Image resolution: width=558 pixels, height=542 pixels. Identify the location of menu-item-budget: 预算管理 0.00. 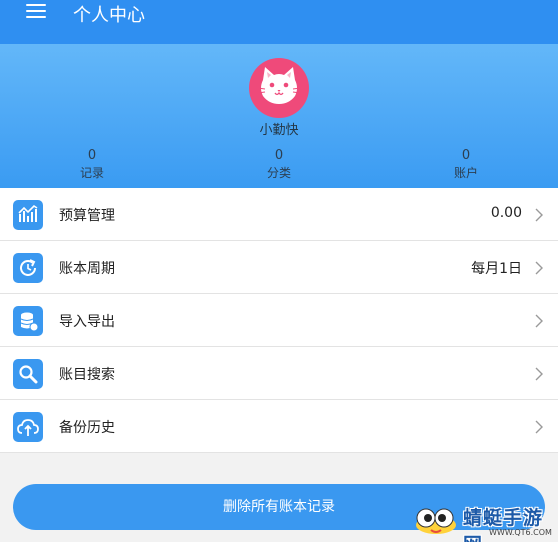
(279, 214).